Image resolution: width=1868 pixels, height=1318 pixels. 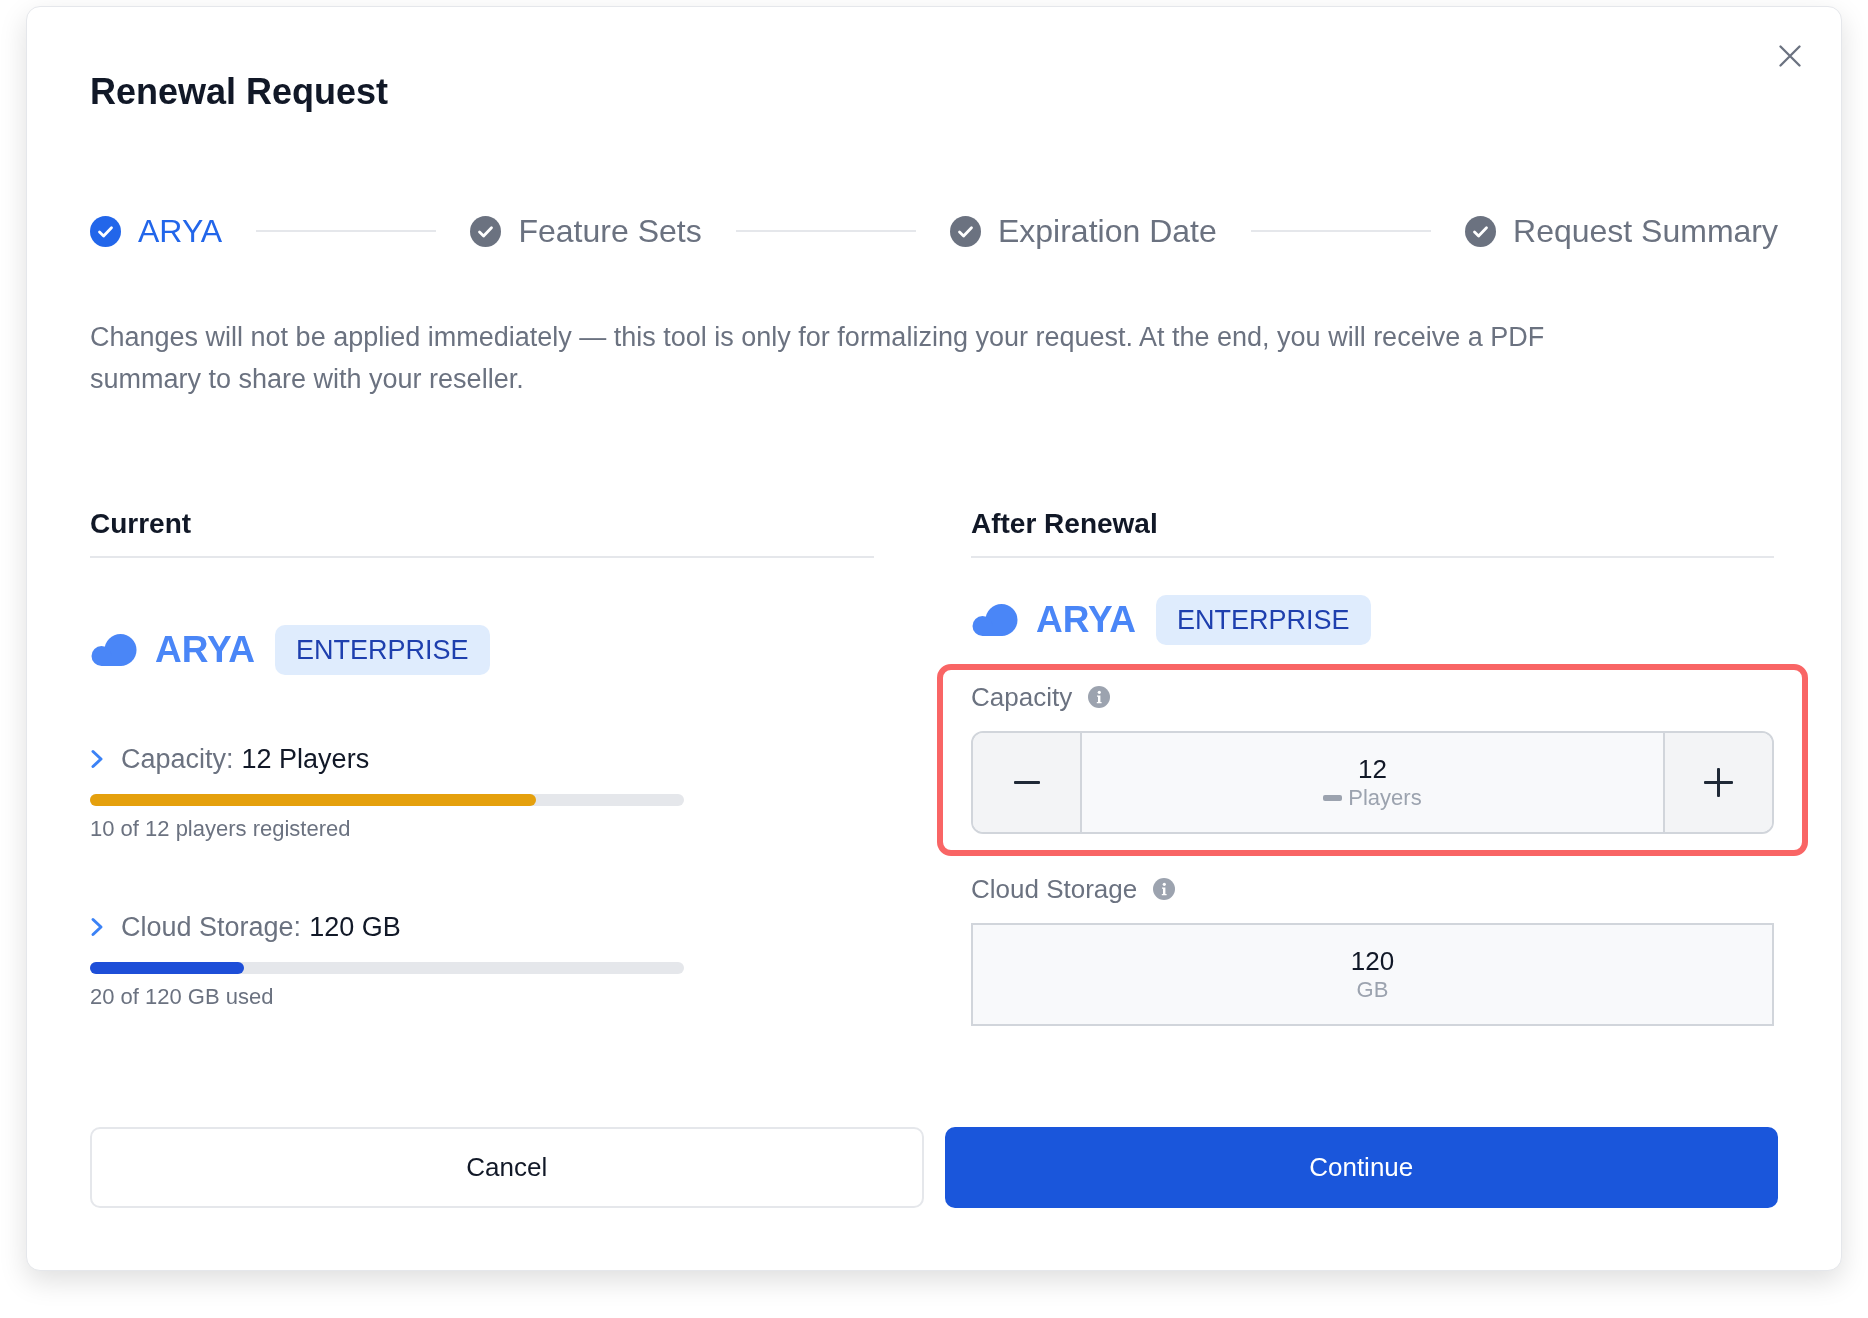 I want to click on number-field: 12 Players, so click(x=1372, y=782).